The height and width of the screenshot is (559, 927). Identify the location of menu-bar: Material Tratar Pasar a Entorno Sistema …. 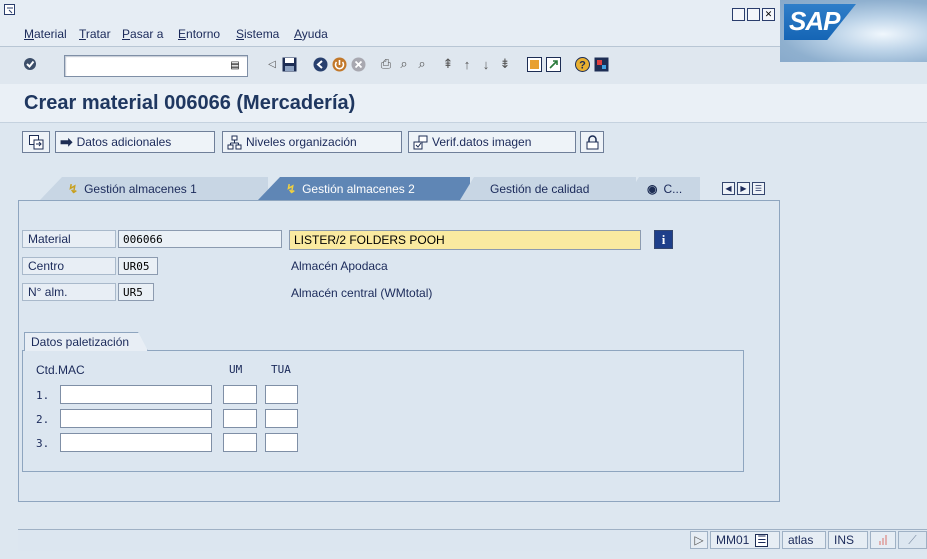
(390, 23).